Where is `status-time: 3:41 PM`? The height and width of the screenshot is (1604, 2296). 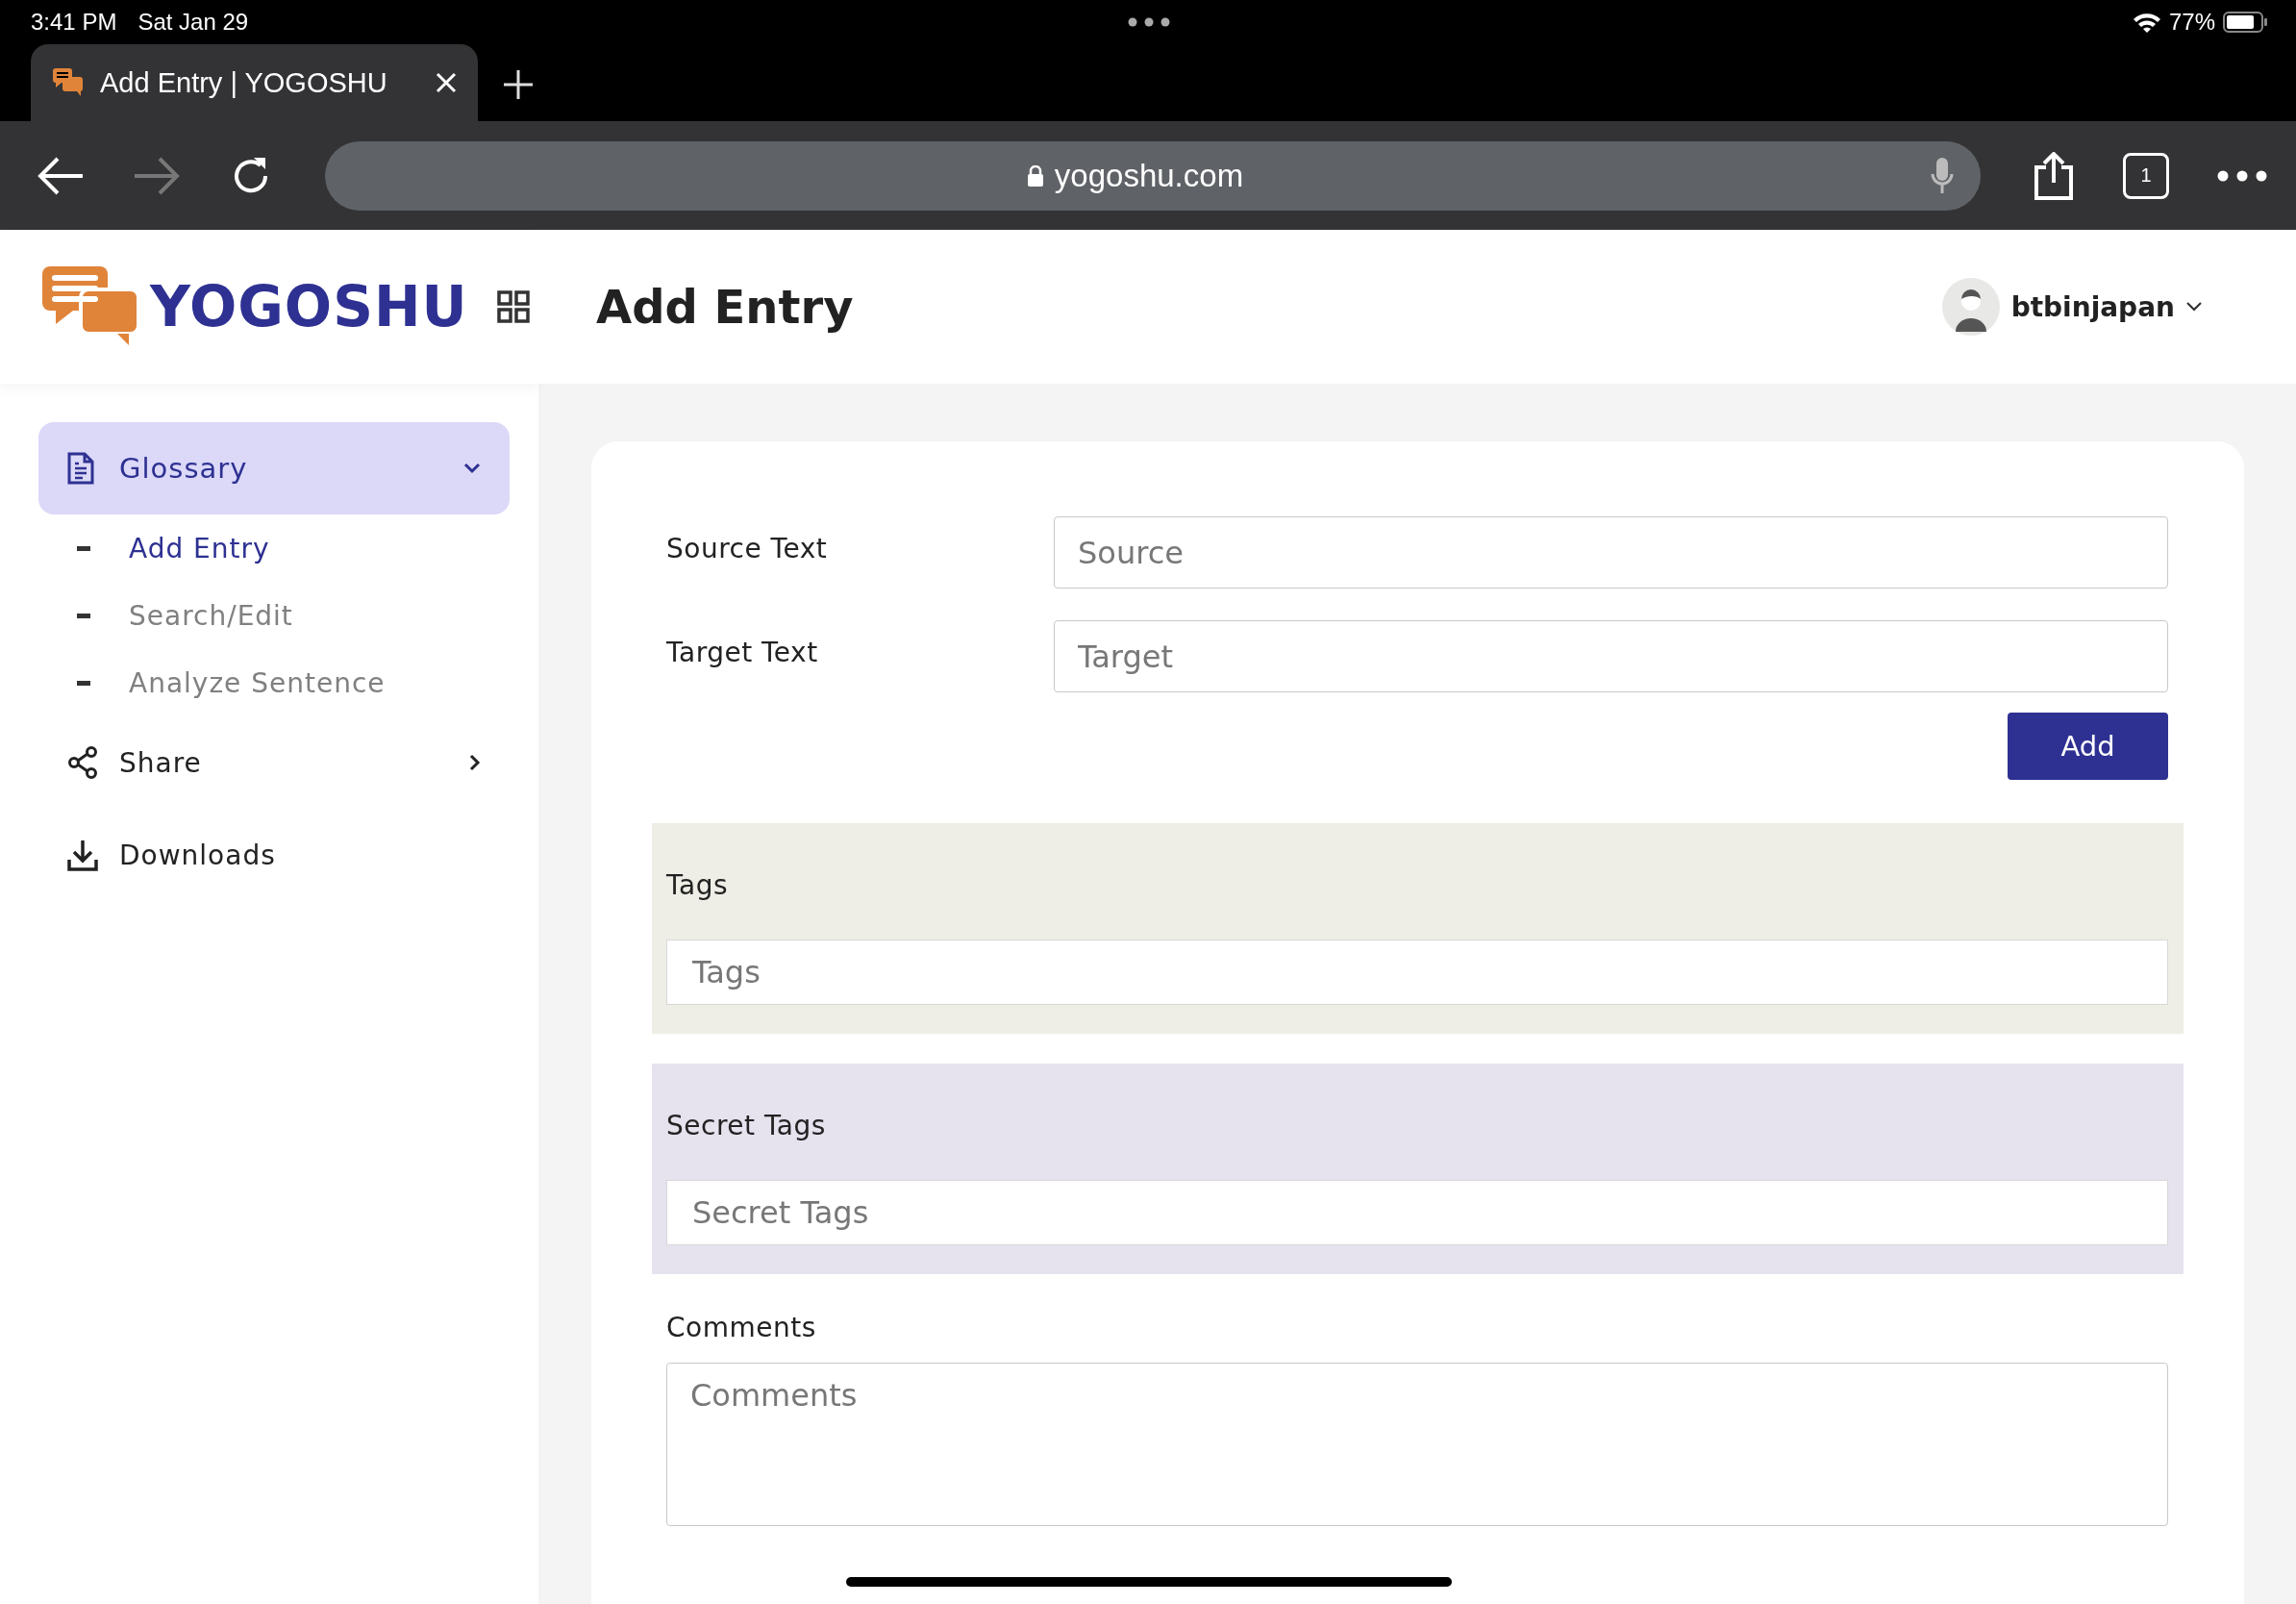 status-time: 3:41 PM is located at coordinates (74, 22).